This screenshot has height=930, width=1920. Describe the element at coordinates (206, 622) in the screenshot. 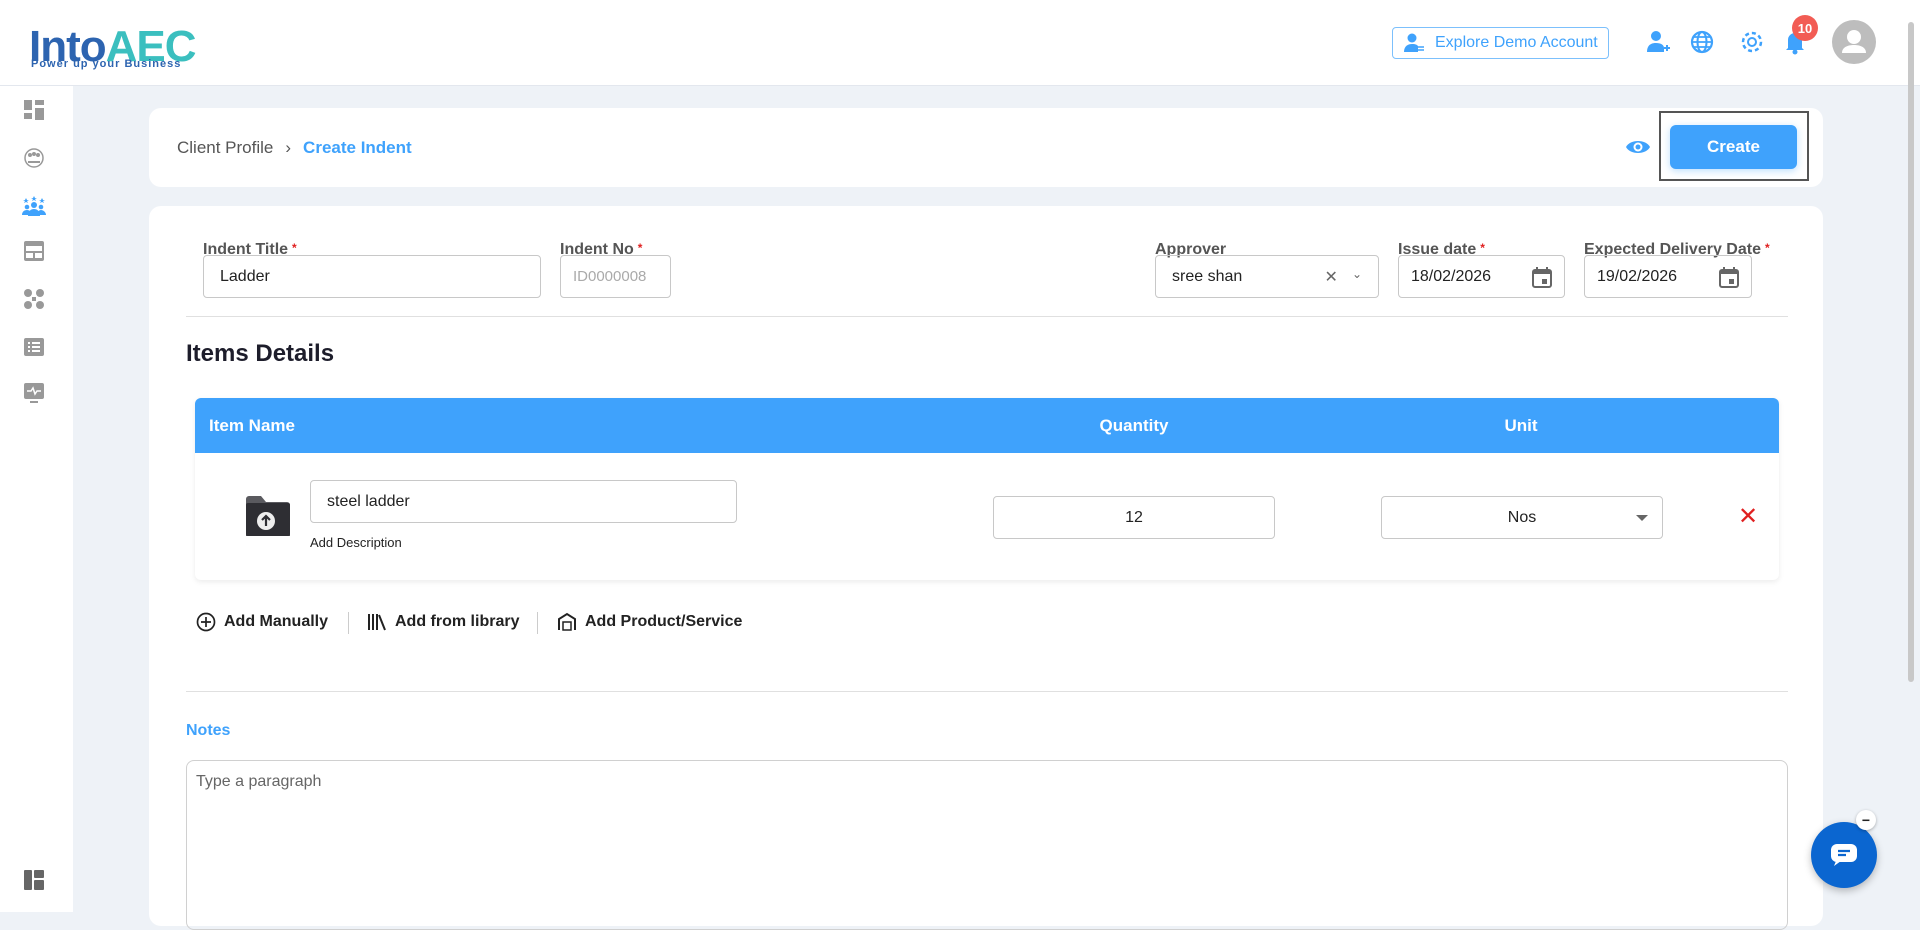

I see `plus-circle-icon` at that location.